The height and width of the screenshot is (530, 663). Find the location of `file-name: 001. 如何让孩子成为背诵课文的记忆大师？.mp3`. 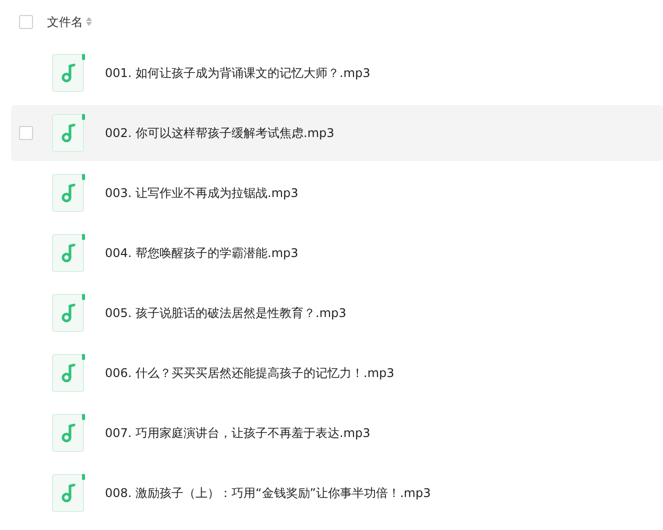

file-name: 001. 如何让孩子成为背诵课文的记忆大师？.mp3 is located at coordinates (237, 73).